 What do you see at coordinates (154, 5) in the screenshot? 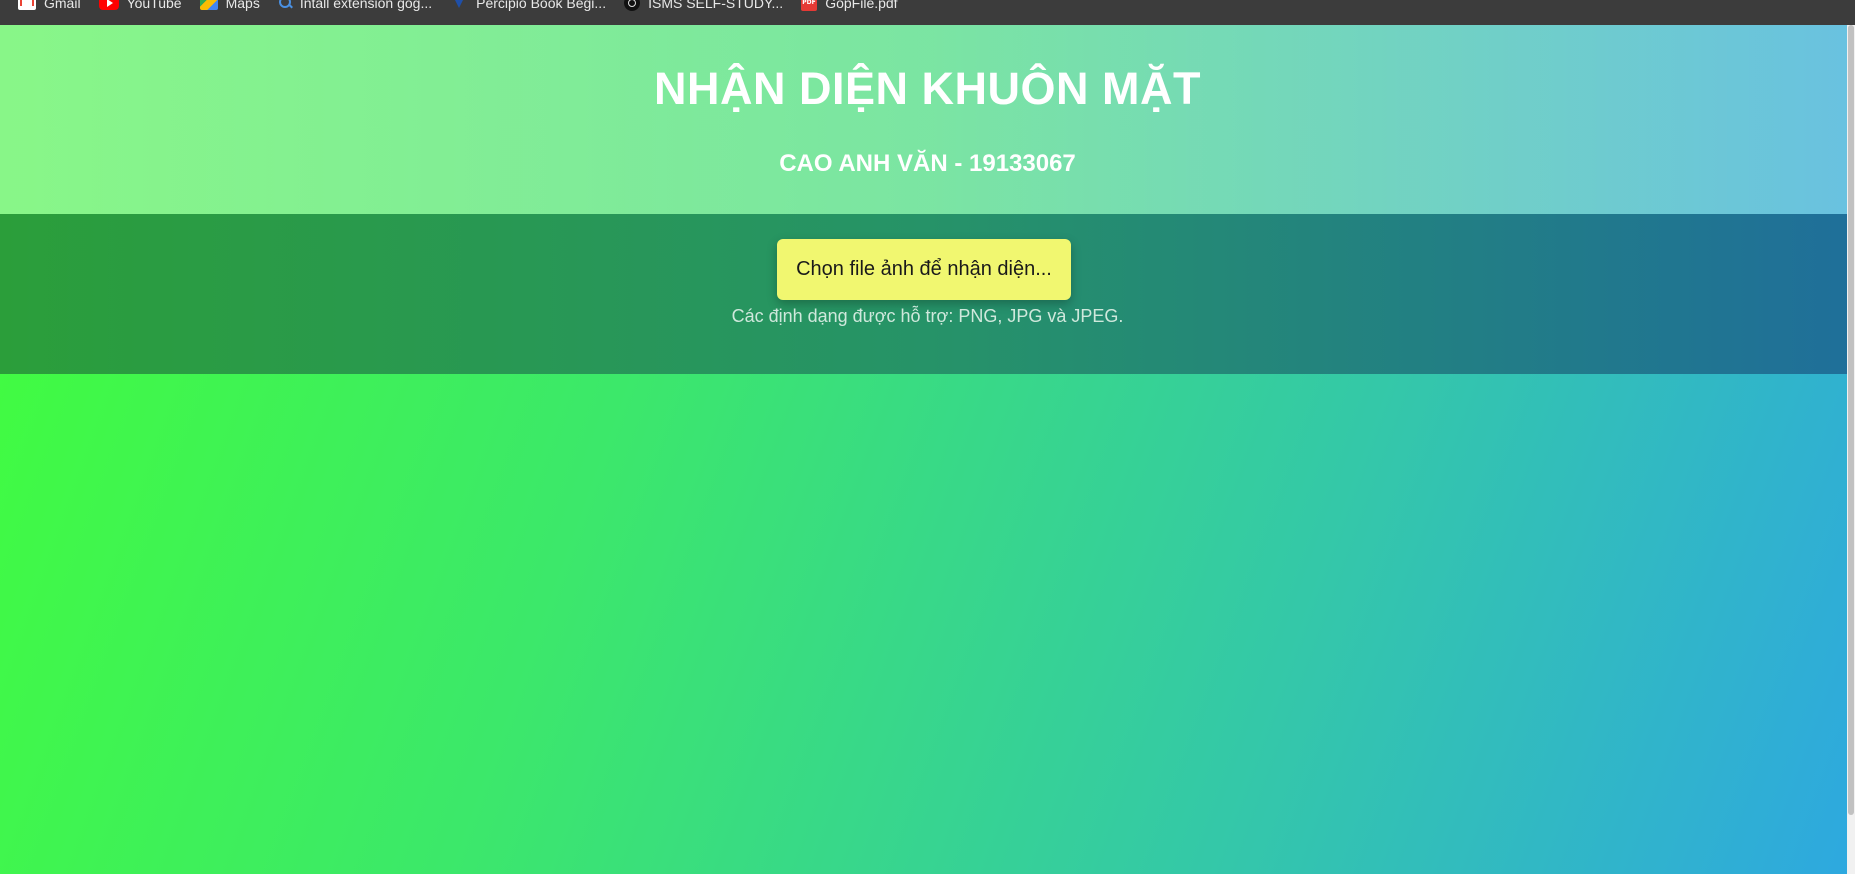
I see `bookmark-label: YouTube` at bounding box center [154, 5].